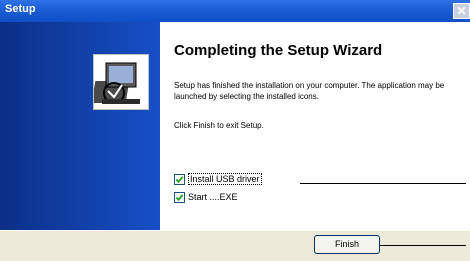 This screenshot has height=261, width=470. Describe the element at coordinates (219, 125) in the screenshot. I see `finish-instruction: Click Finish to exit Setup.` at that location.